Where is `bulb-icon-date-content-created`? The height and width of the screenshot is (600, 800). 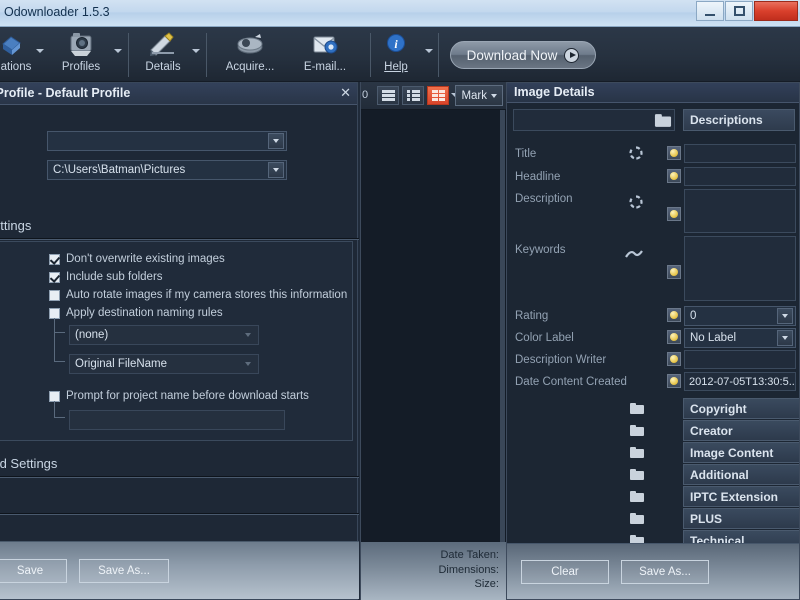
bulb-icon-date-content-created is located at coordinates (674, 381).